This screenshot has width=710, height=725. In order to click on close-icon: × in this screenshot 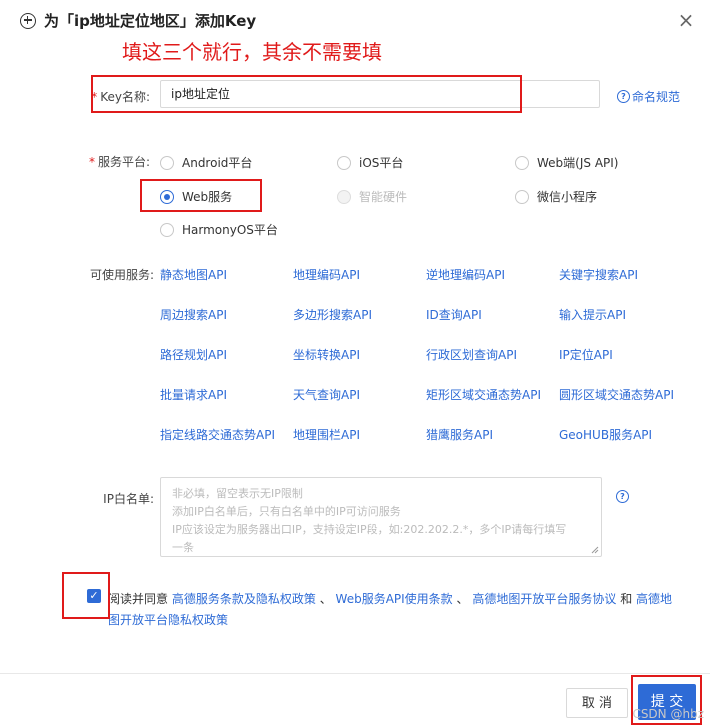, I will do `click(686, 20)`.